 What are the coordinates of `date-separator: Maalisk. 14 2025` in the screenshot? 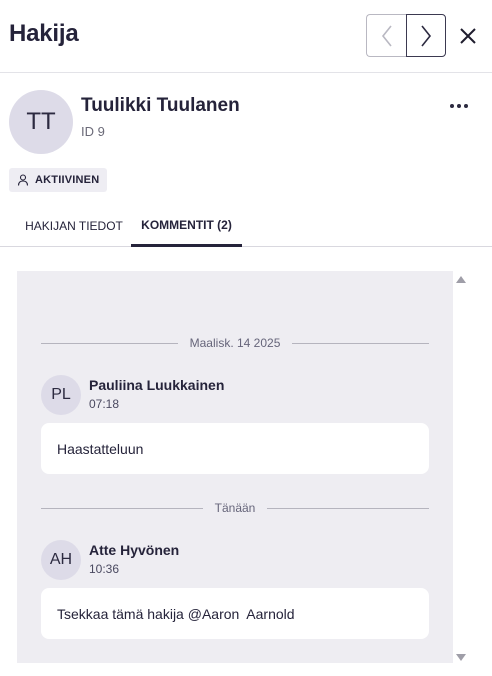 It's located at (235, 343).